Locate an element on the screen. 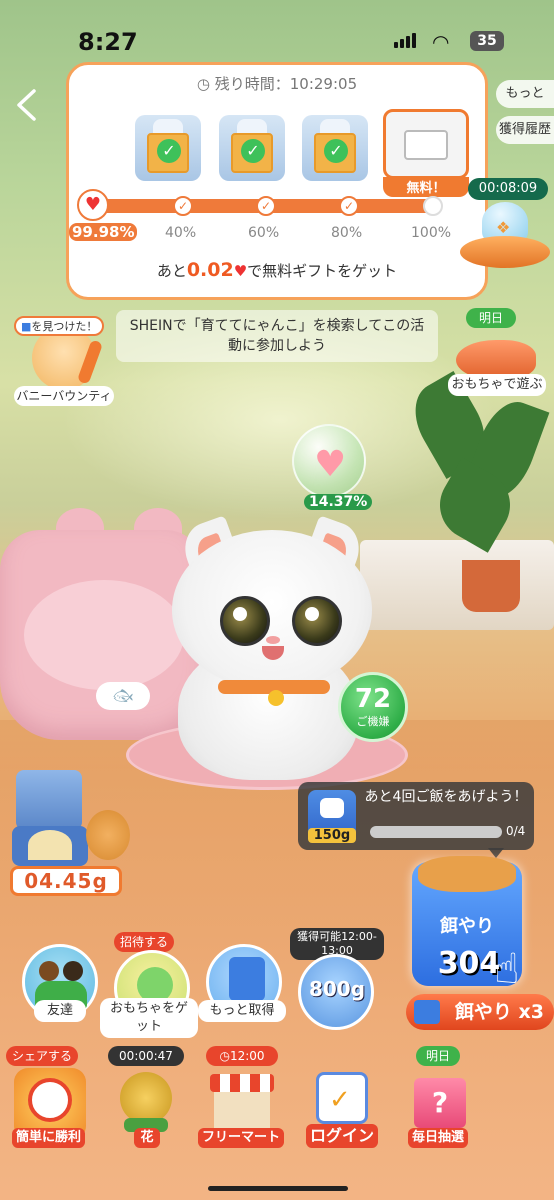 This screenshot has height=1200, width=554. gauge-icon is located at coordinates (50, 845).